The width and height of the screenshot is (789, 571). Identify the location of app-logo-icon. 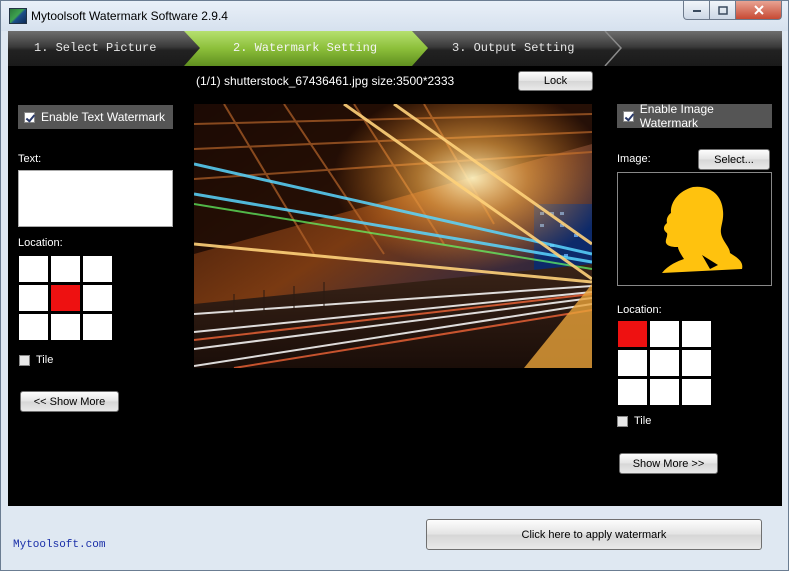
(18, 16).